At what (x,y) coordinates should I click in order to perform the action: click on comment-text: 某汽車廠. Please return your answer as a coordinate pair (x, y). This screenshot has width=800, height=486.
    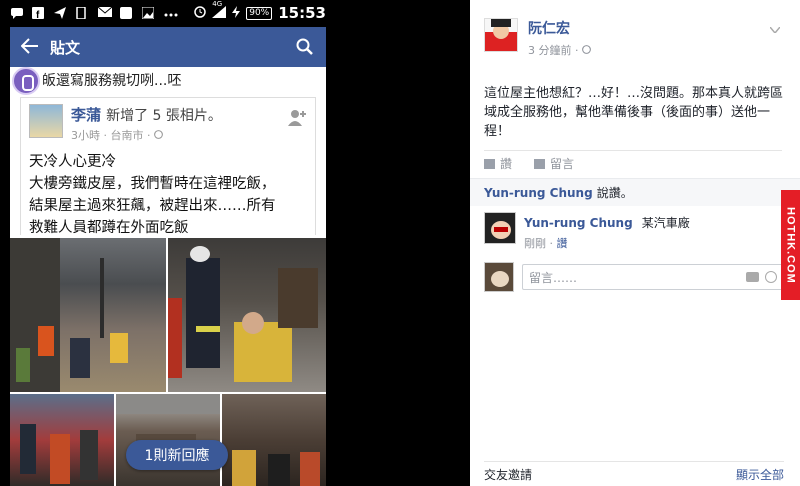
    Looking at the image, I should click on (665, 223).